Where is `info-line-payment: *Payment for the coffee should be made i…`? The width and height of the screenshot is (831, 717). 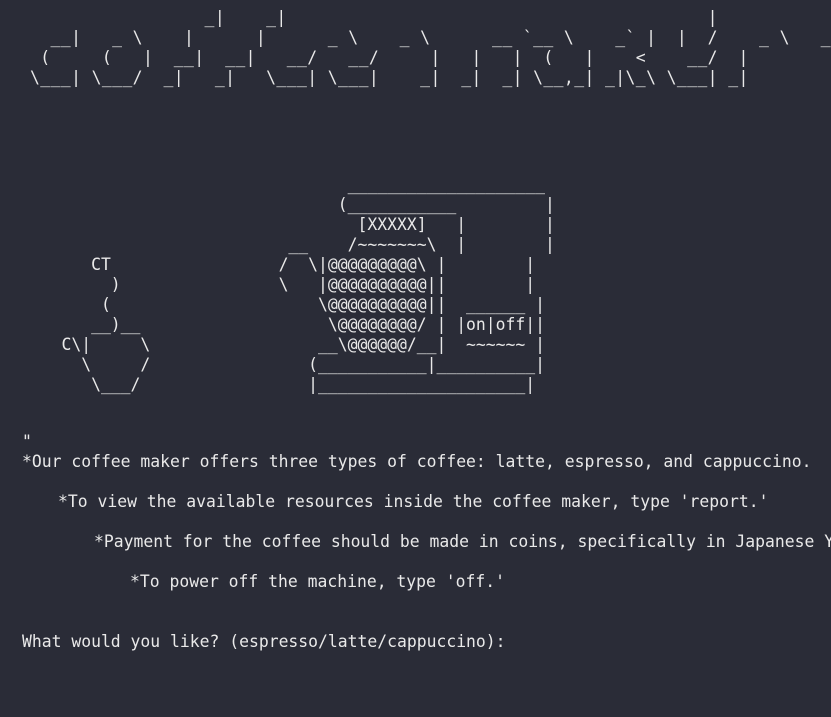 info-line-payment: *Payment for the coffee should be made i… is located at coordinates (462, 541).